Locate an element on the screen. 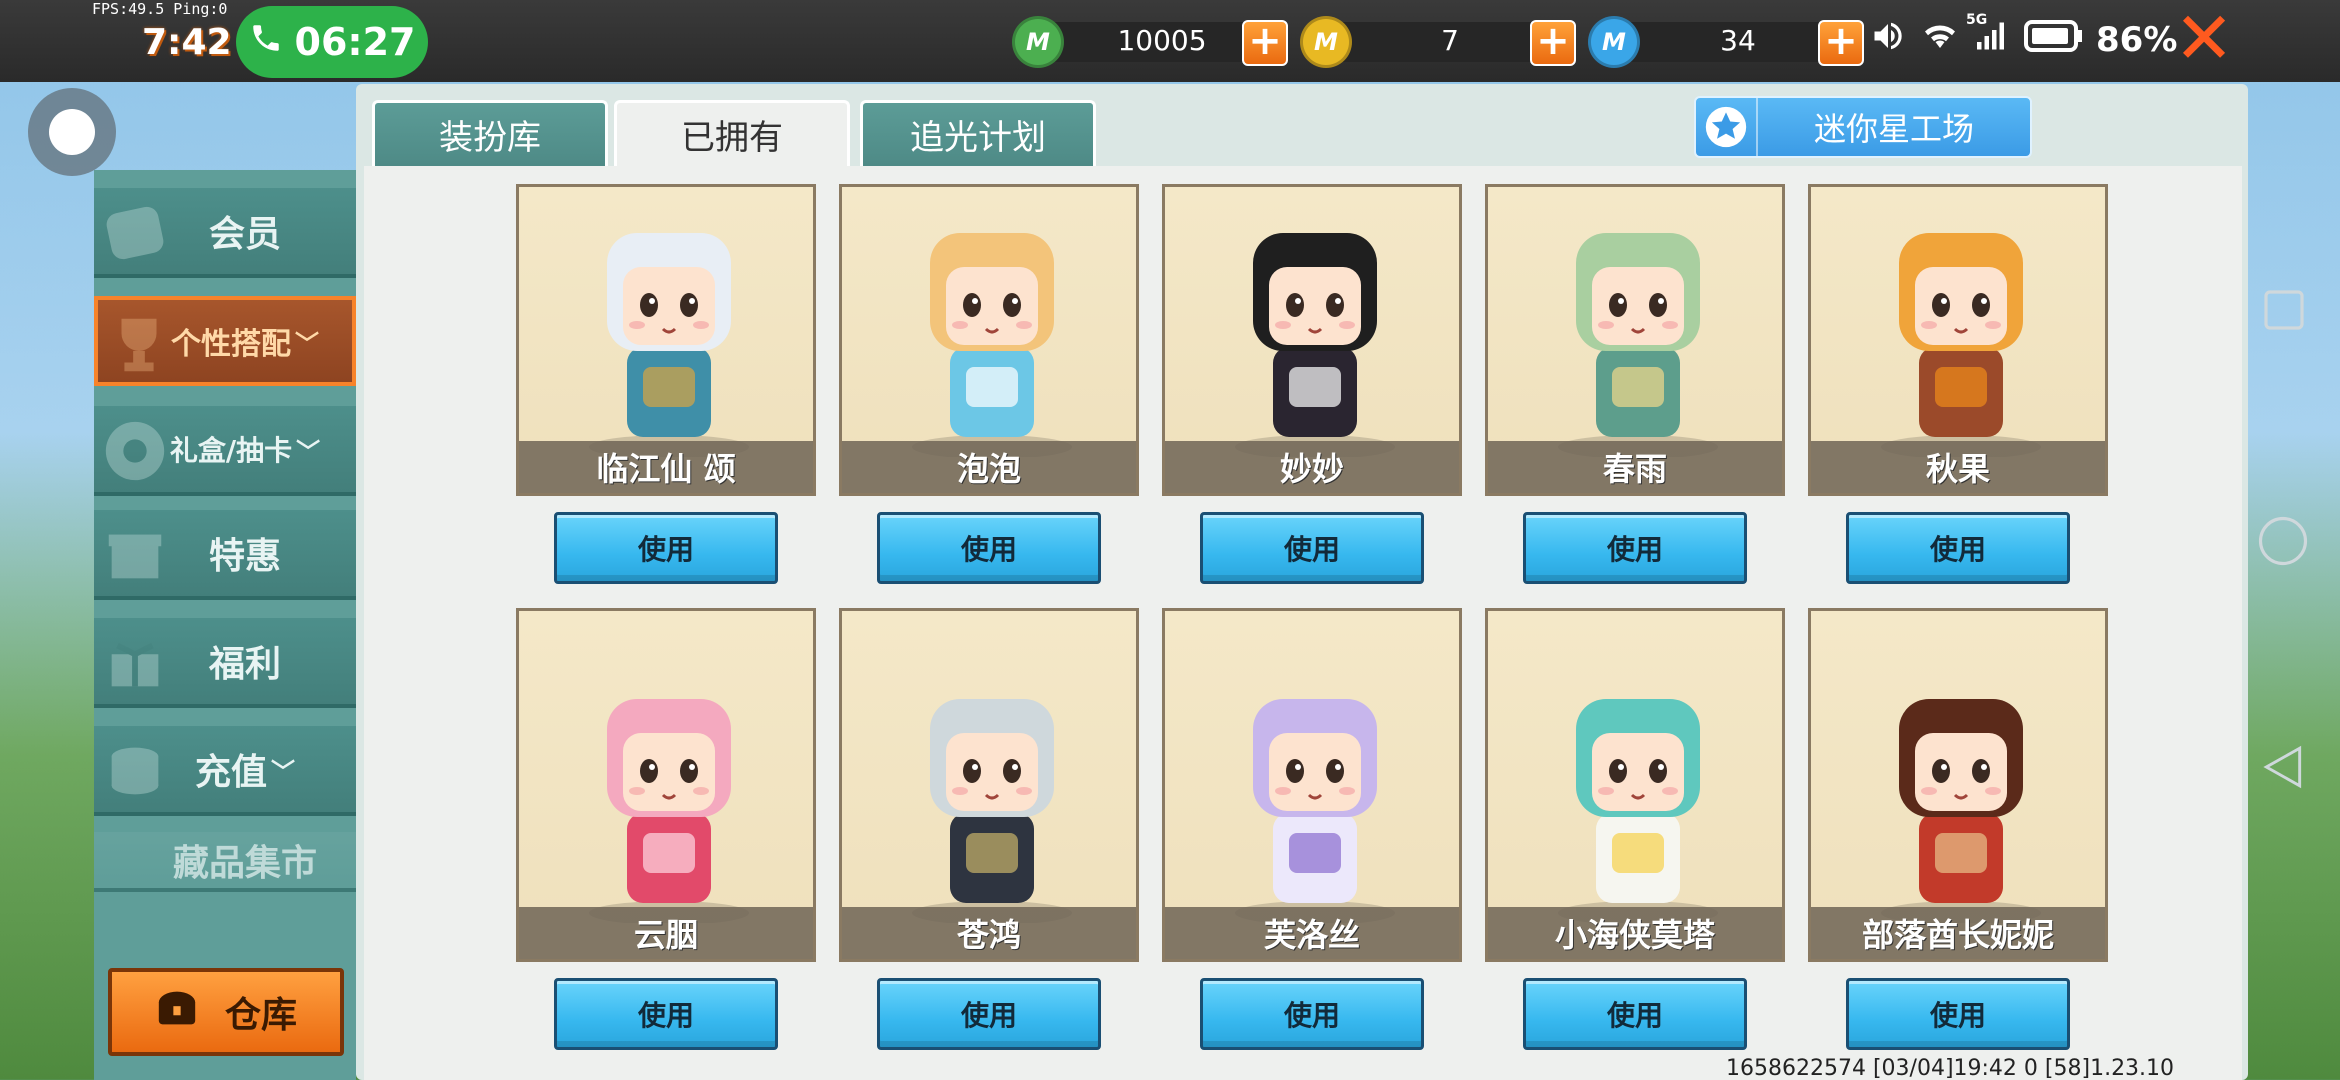 The image size is (2340, 1080). overlay-time: 7:42 is located at coordinates (187, 42).